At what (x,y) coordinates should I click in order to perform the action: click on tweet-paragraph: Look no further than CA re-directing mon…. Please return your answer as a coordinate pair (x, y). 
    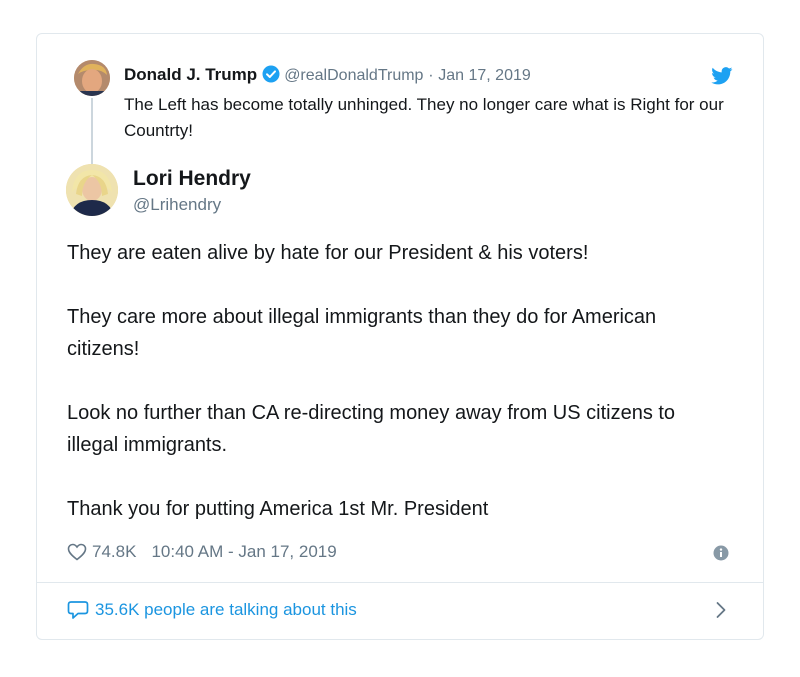
    Looking at the image, I should click on (371, 429).